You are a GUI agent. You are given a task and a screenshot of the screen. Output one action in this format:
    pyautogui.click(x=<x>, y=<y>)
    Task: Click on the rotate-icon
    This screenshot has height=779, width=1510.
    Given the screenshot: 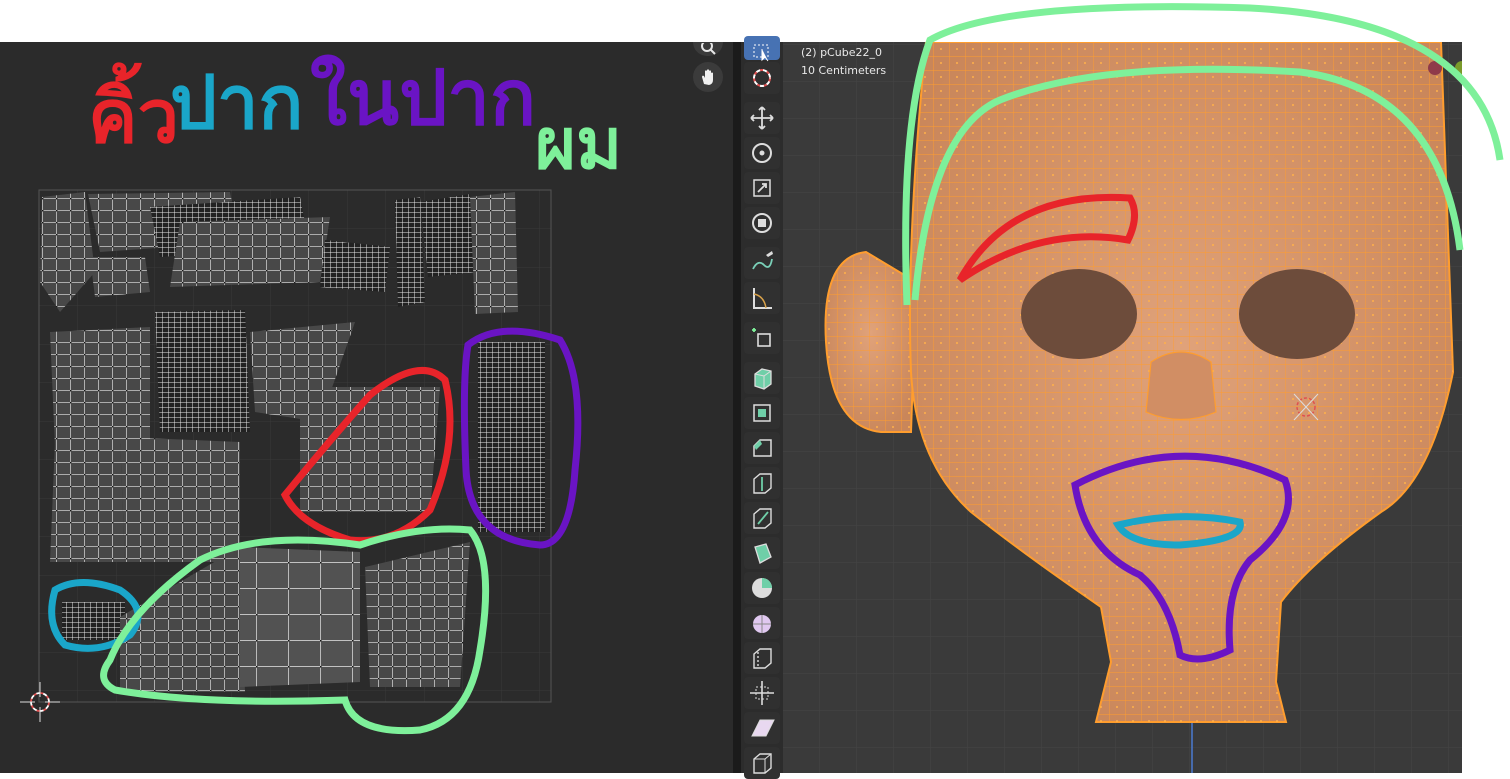 What is the action you would take?
    pyautogui.click(x=762, y=153)
    